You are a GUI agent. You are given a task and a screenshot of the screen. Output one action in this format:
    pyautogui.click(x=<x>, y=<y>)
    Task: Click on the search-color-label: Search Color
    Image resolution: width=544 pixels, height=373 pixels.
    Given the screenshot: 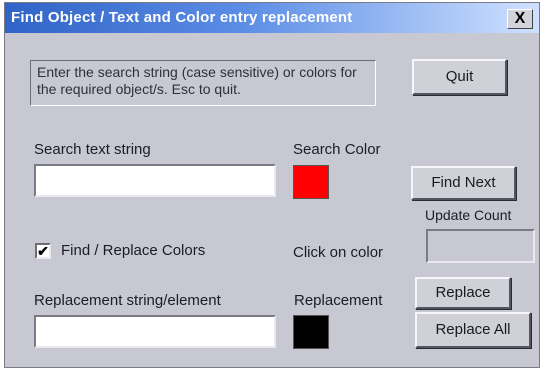 What is the action you would take?
    pyautogui.click(x=337, y=149)
    